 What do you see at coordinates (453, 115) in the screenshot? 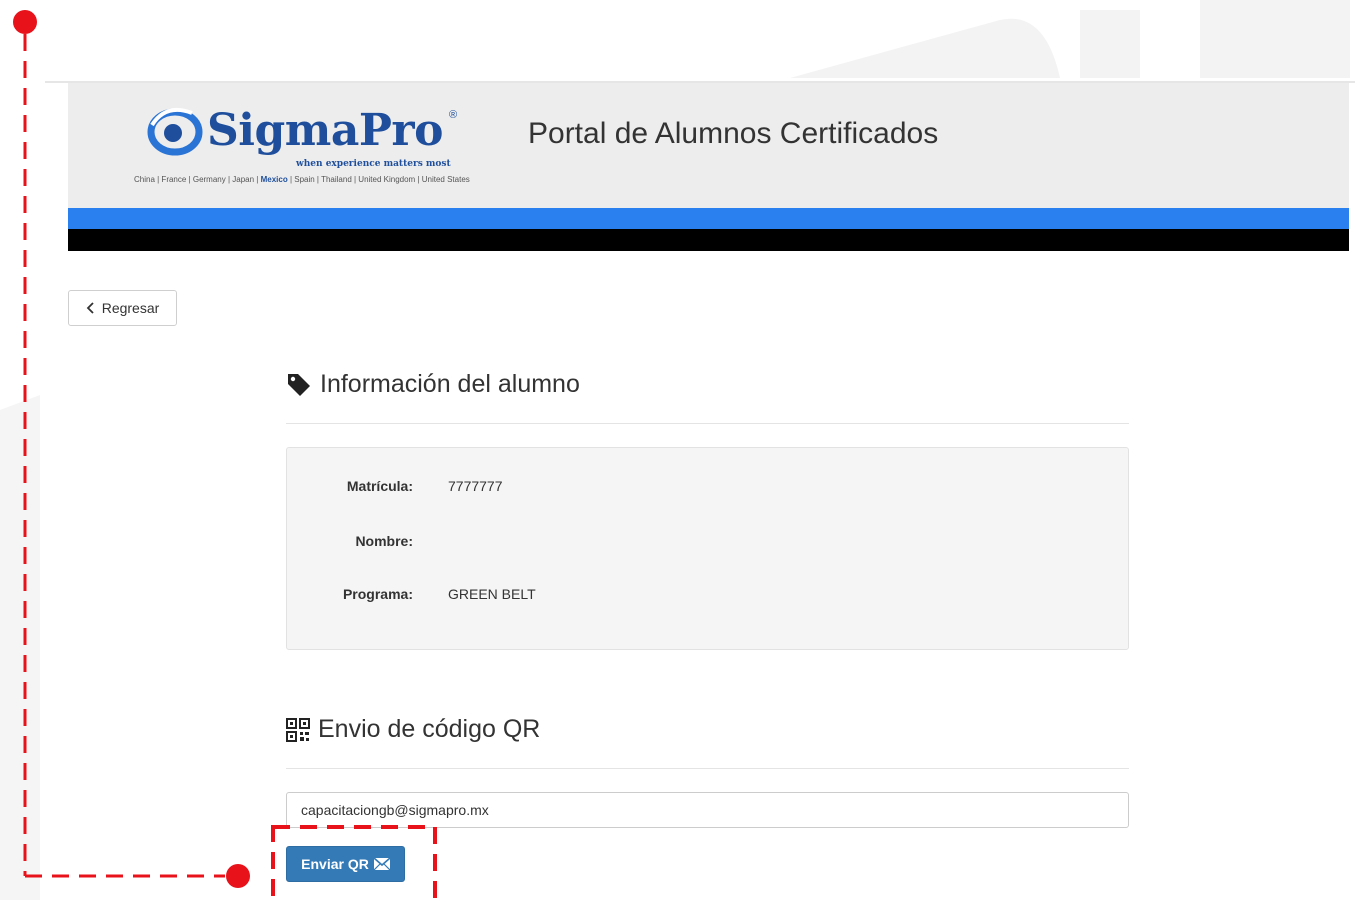
I see `logo-registered-mark: ®` at bounding box center [453, 115].